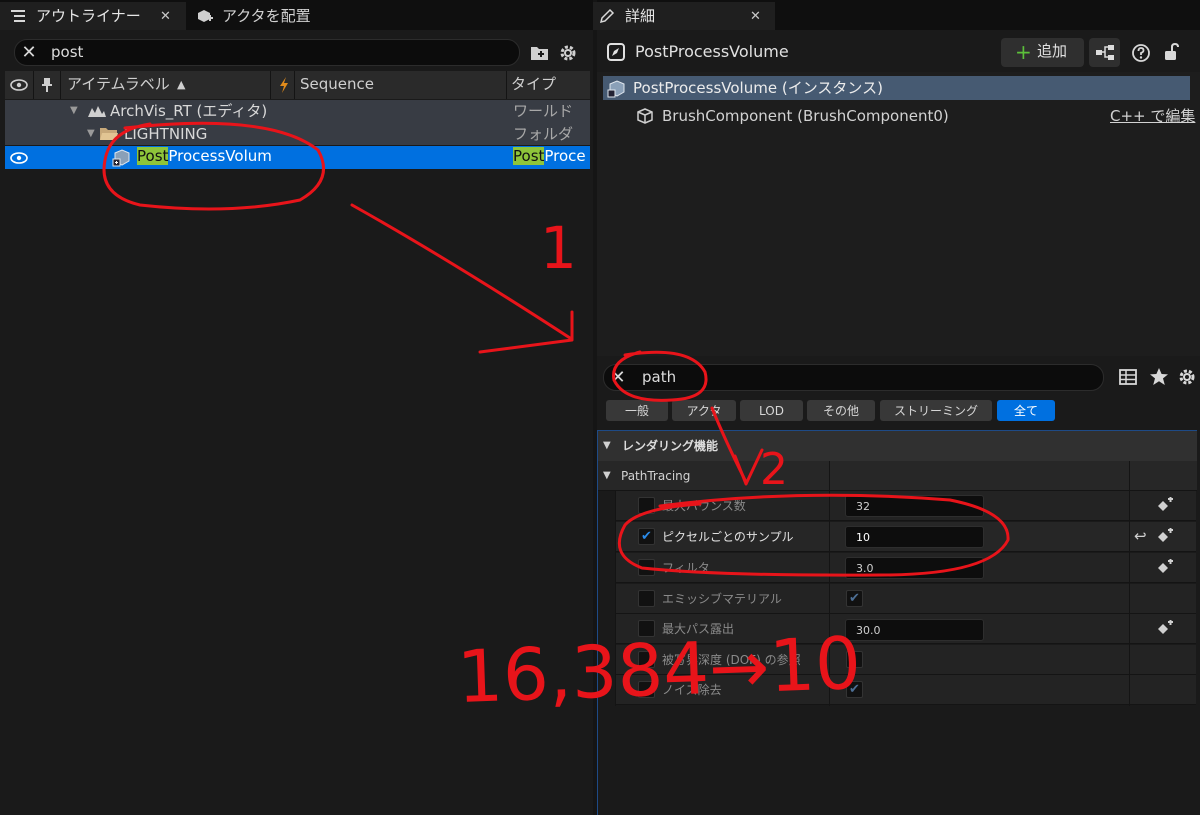 This screenshot has width=1200, height=815. What do you see at coordinates (558, 248) in the screenshot?
I see `annotation-step-1: 1` at bounding box center [558, 248].